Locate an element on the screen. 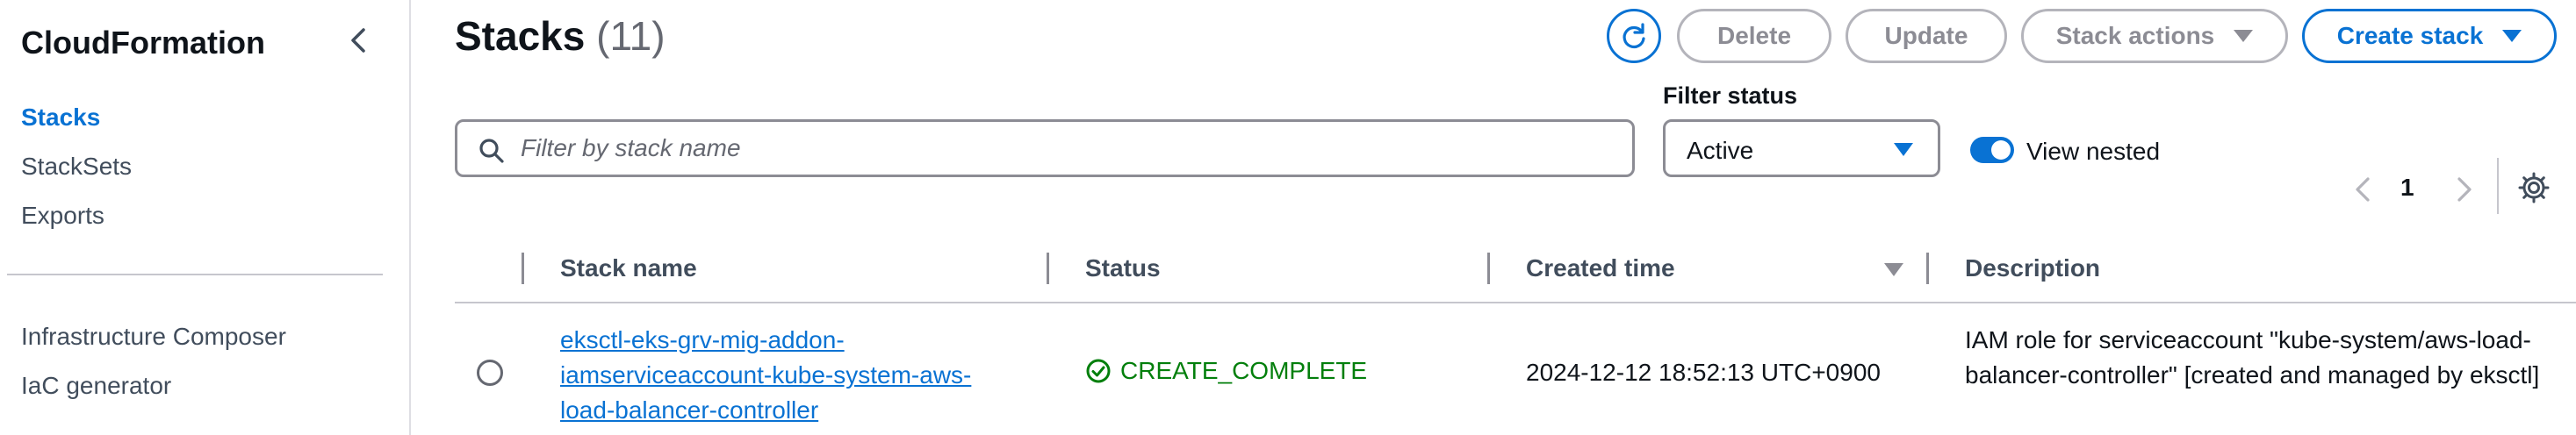 The height and width of the screenshot is (435, 2576). filter-status-value: Active is located at coordinates (1720, 150).